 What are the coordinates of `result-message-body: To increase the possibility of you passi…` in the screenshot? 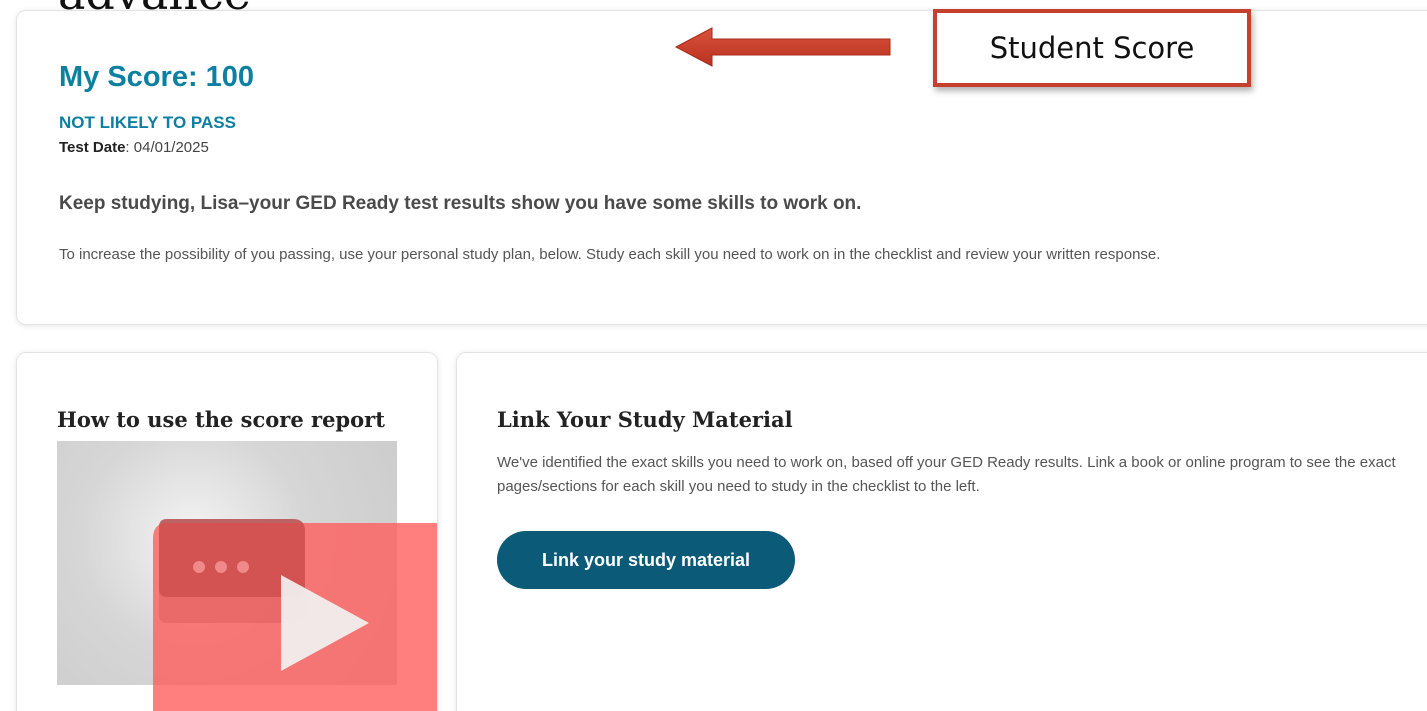 It's located at (610, 254).